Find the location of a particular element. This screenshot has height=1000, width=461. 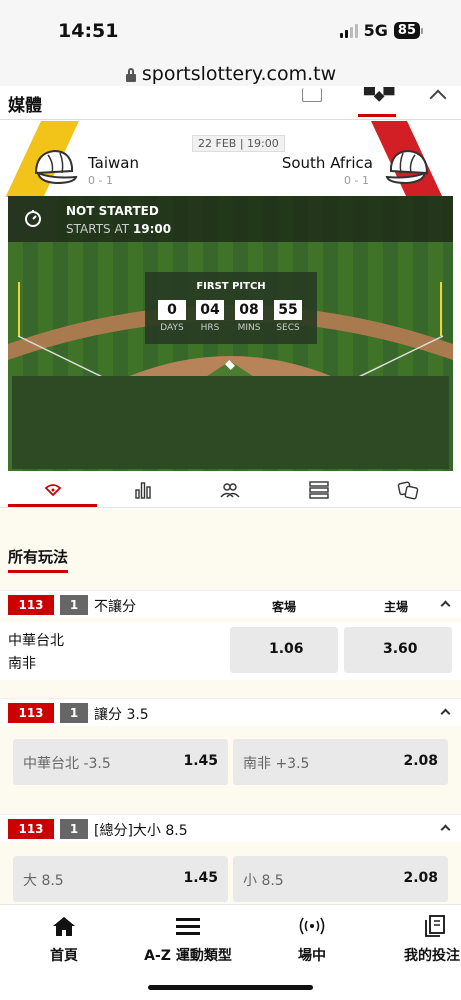

team2-name: 南非 is located at coordinates (22, 664).